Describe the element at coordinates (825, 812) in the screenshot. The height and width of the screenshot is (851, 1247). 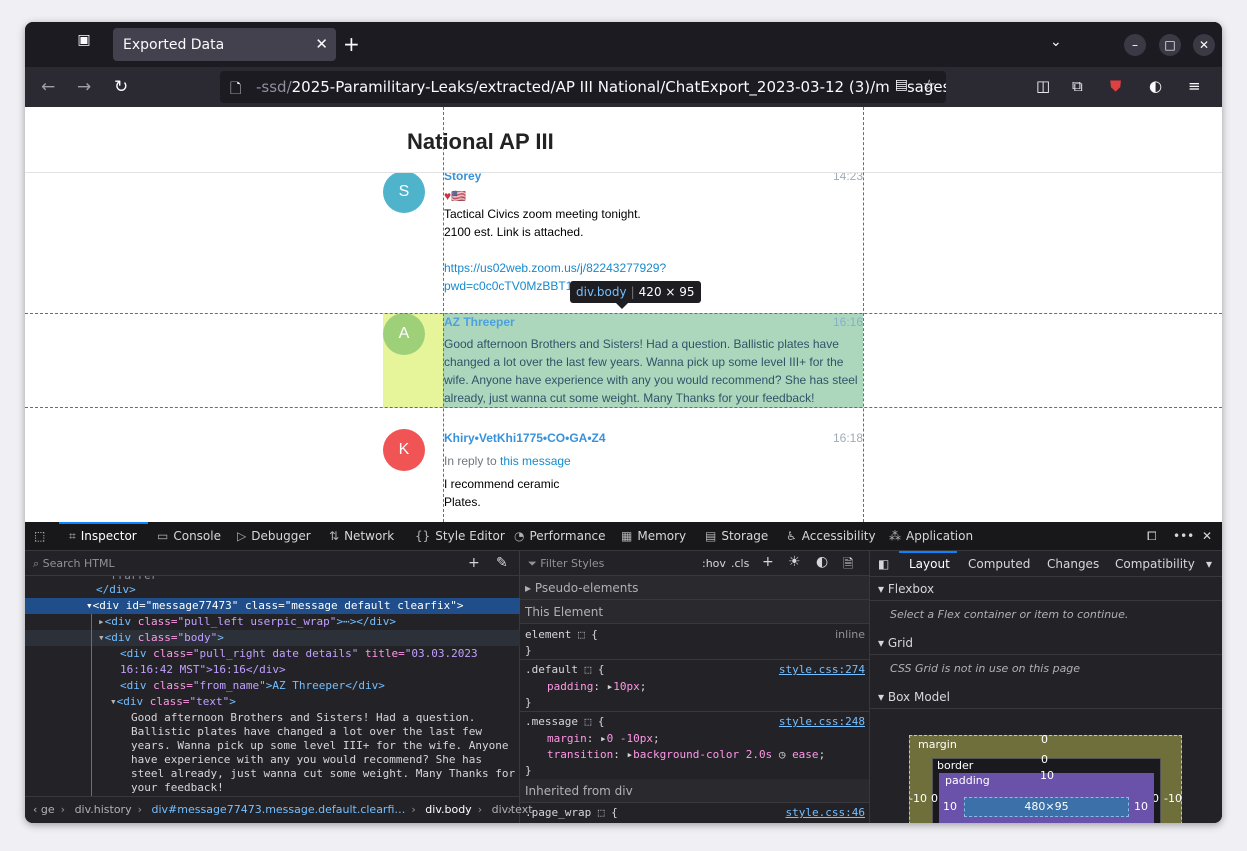
I see `rule-source-link: style.css:46` at that location.